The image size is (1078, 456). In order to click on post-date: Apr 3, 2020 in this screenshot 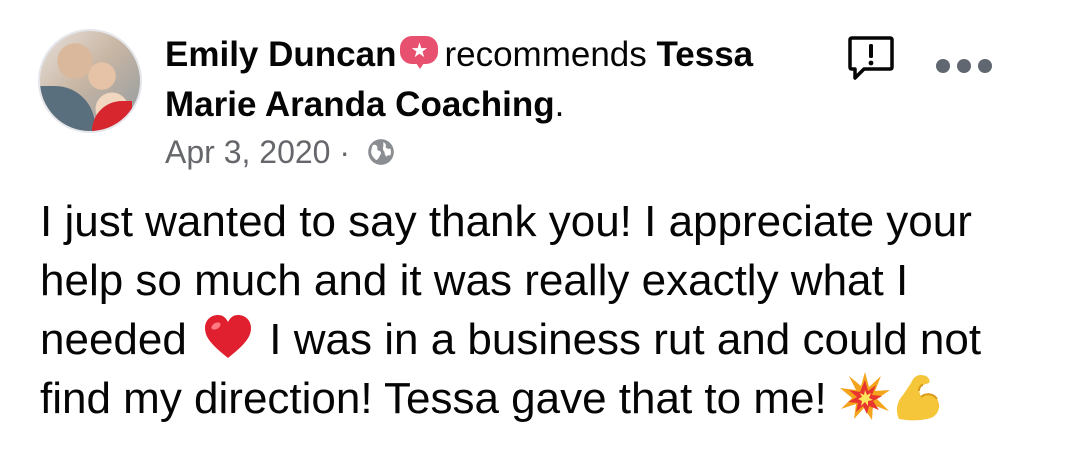, I will do `click(247, 152)`.